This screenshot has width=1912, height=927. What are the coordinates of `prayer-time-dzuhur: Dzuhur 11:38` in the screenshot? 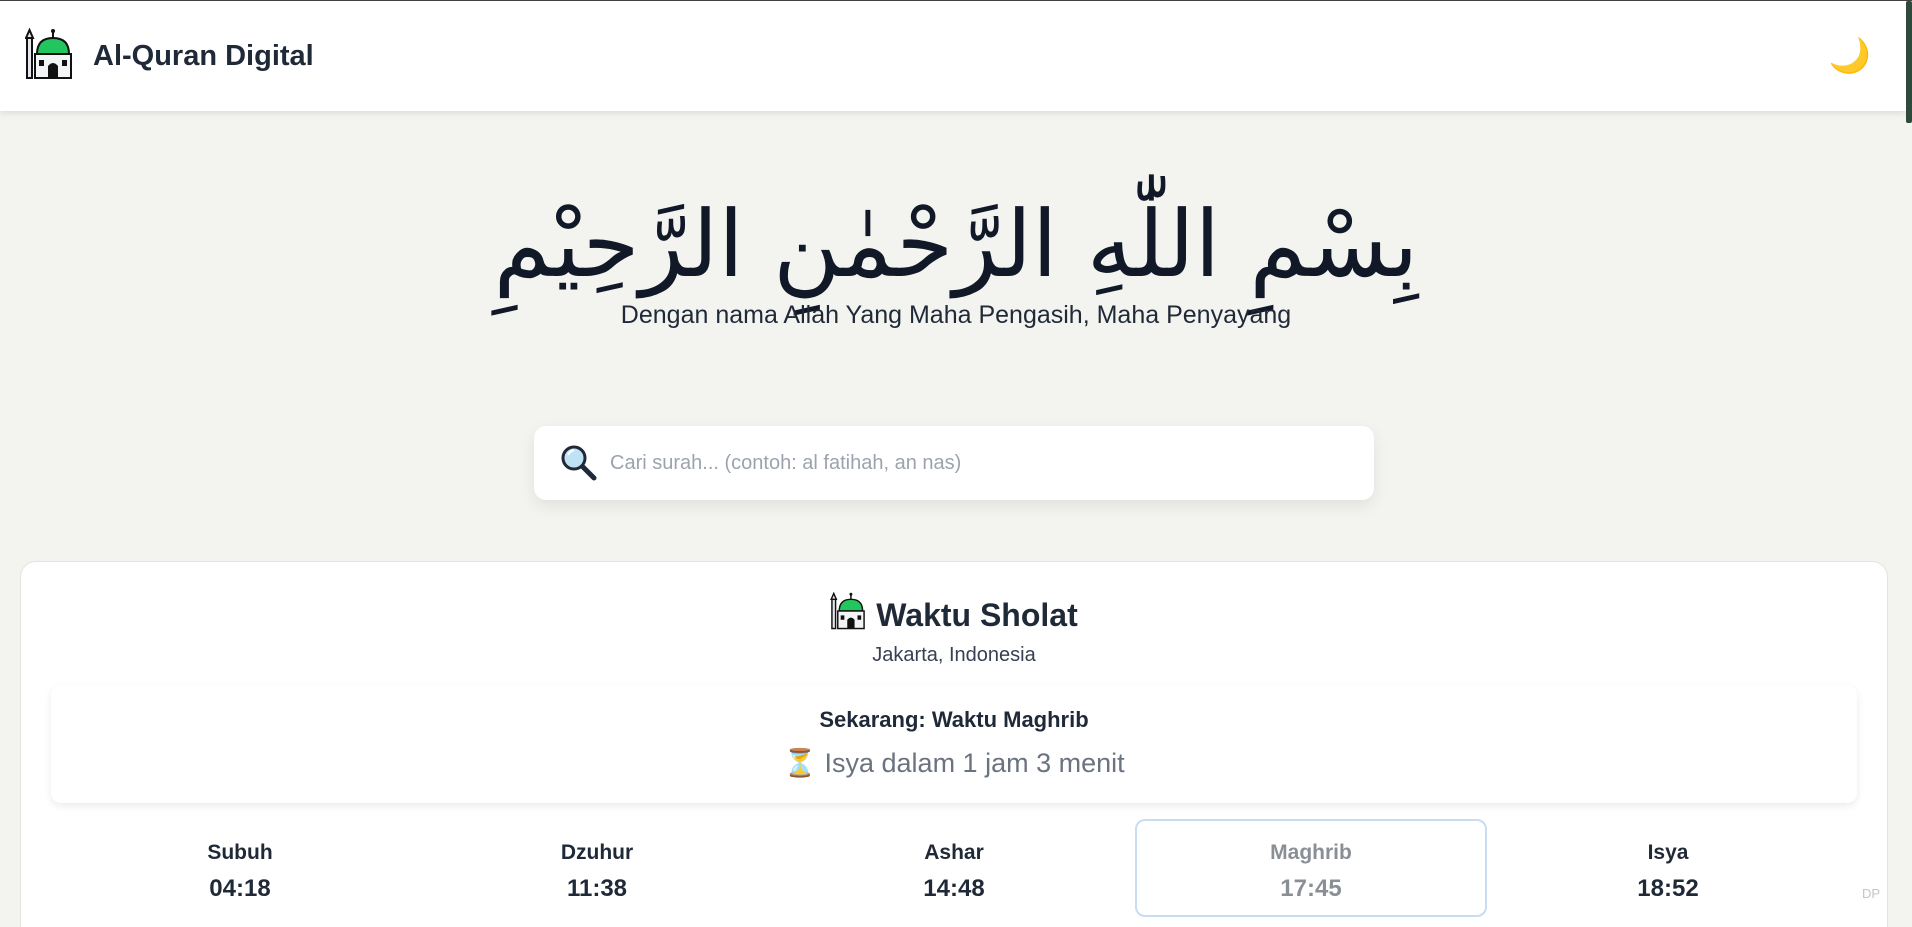 It's located at (597, 868).